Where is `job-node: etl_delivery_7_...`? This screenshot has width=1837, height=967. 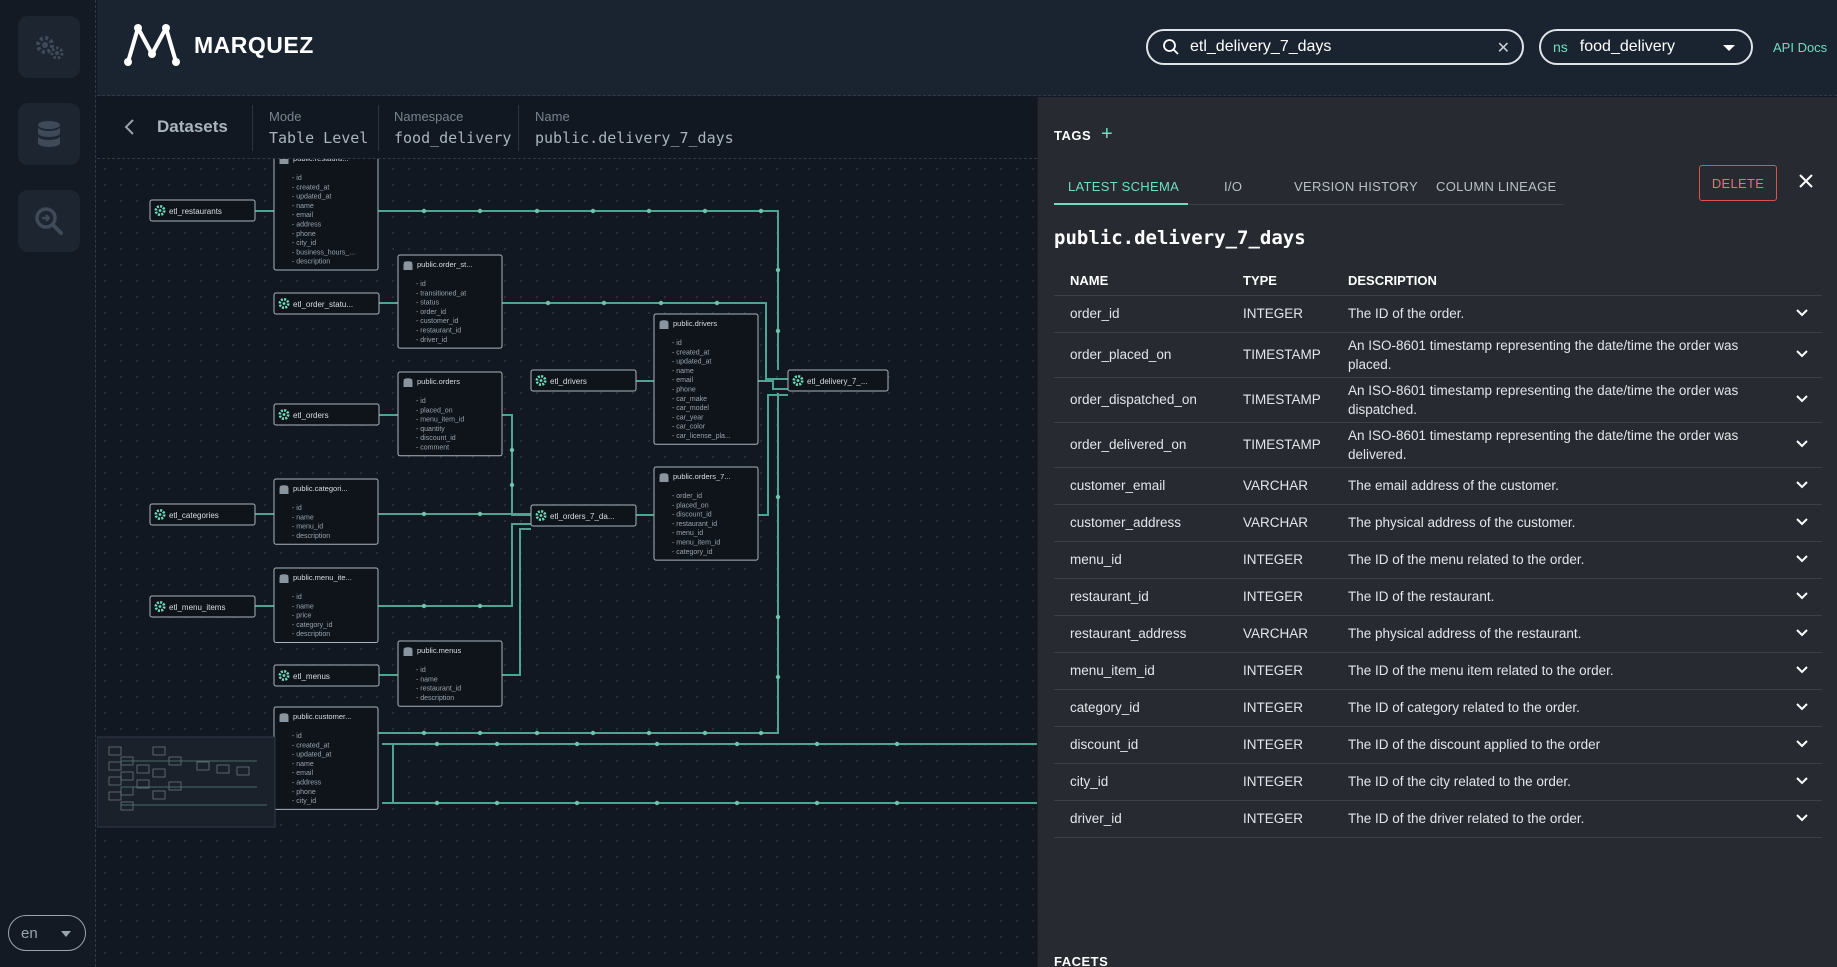
job-node: etl_delivery_7_... is located at coordinates (838, 380).